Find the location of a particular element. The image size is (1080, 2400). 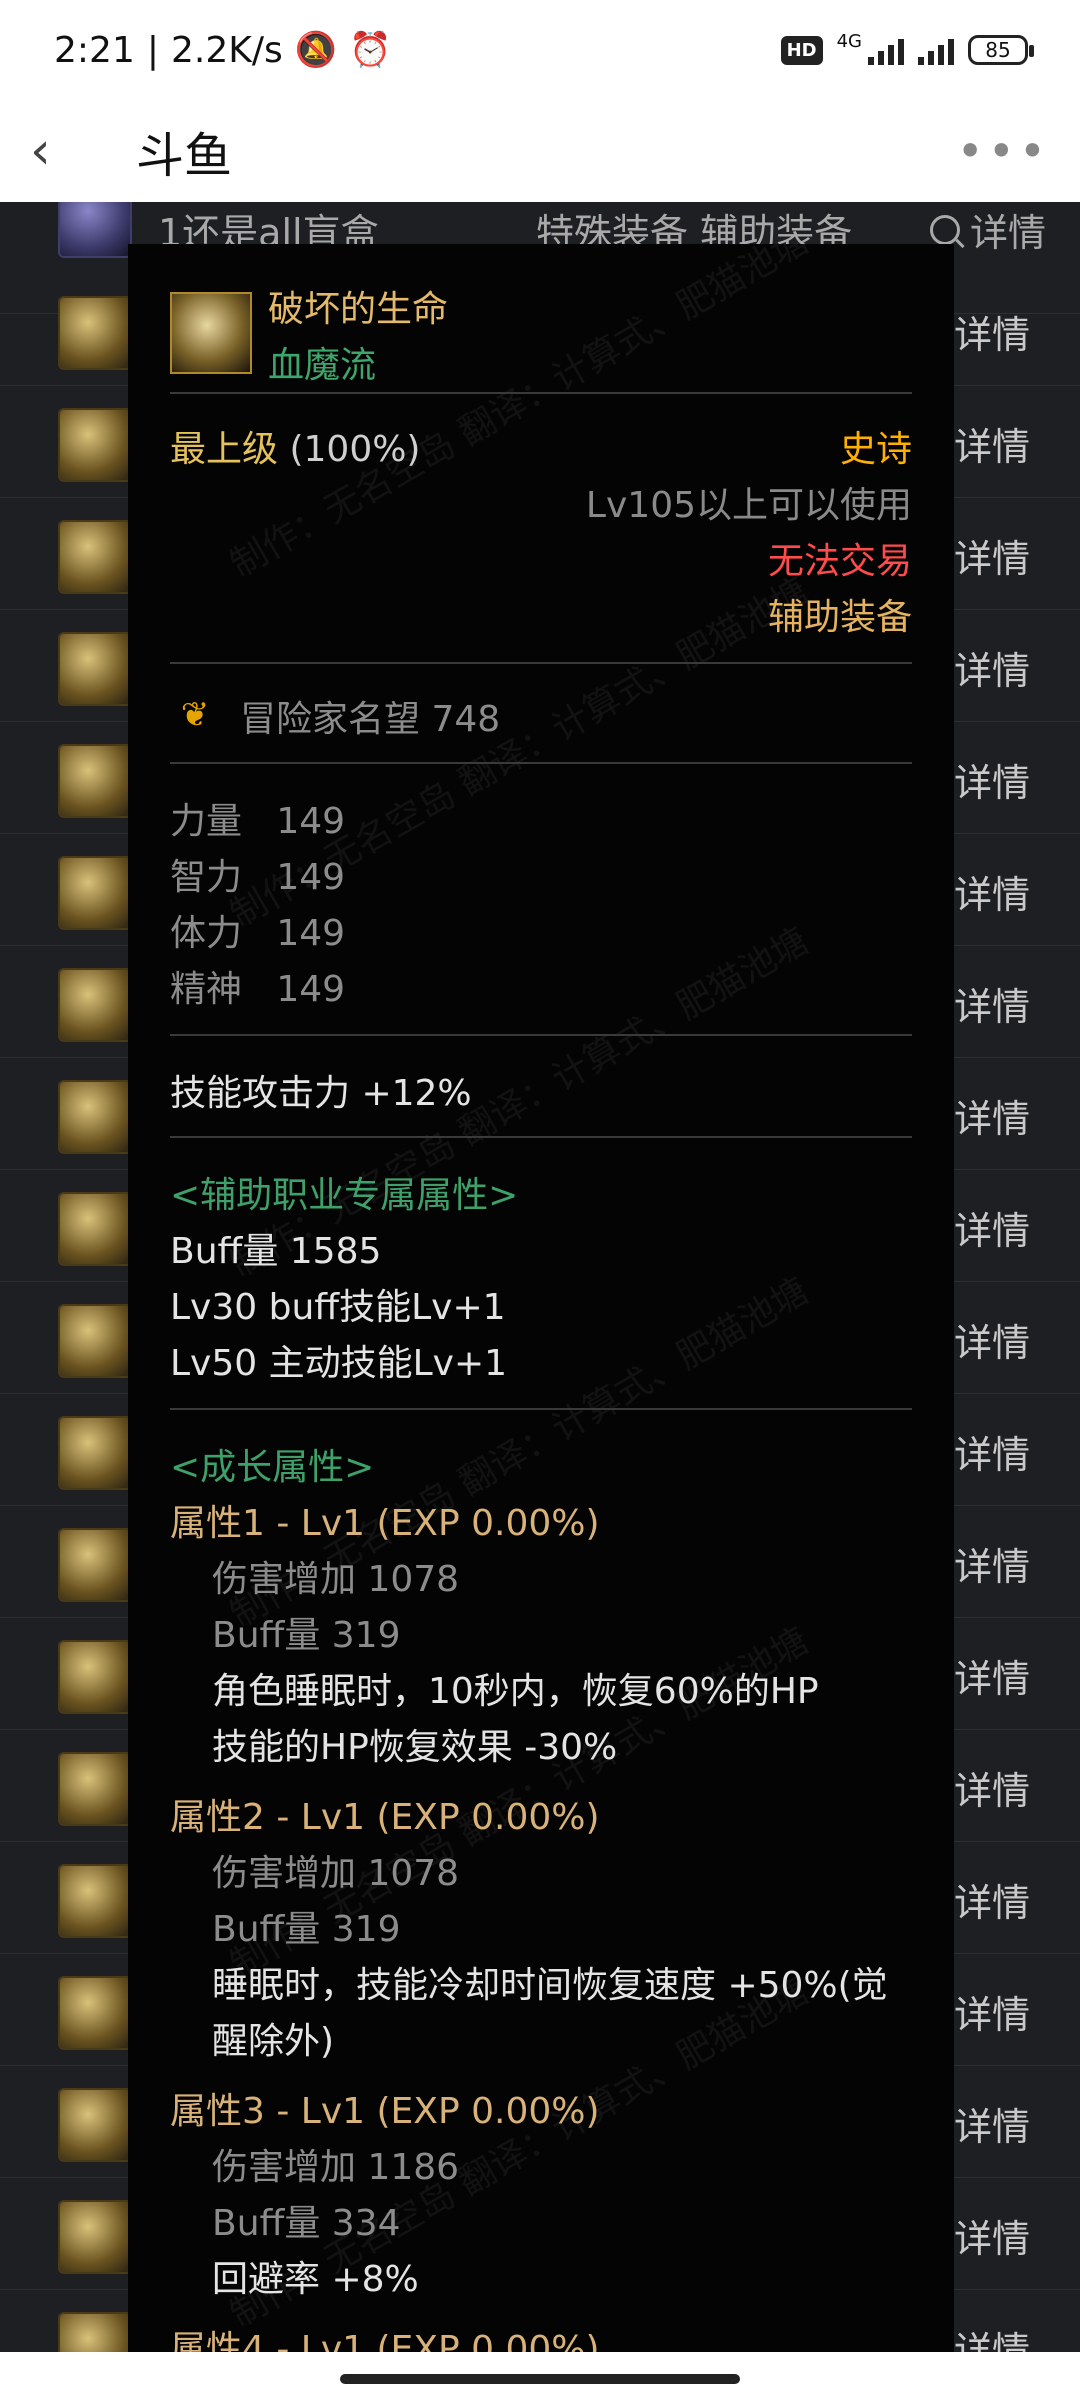

level-requirement: Lv105以上可以使用 is located at coordinates (748, 505).